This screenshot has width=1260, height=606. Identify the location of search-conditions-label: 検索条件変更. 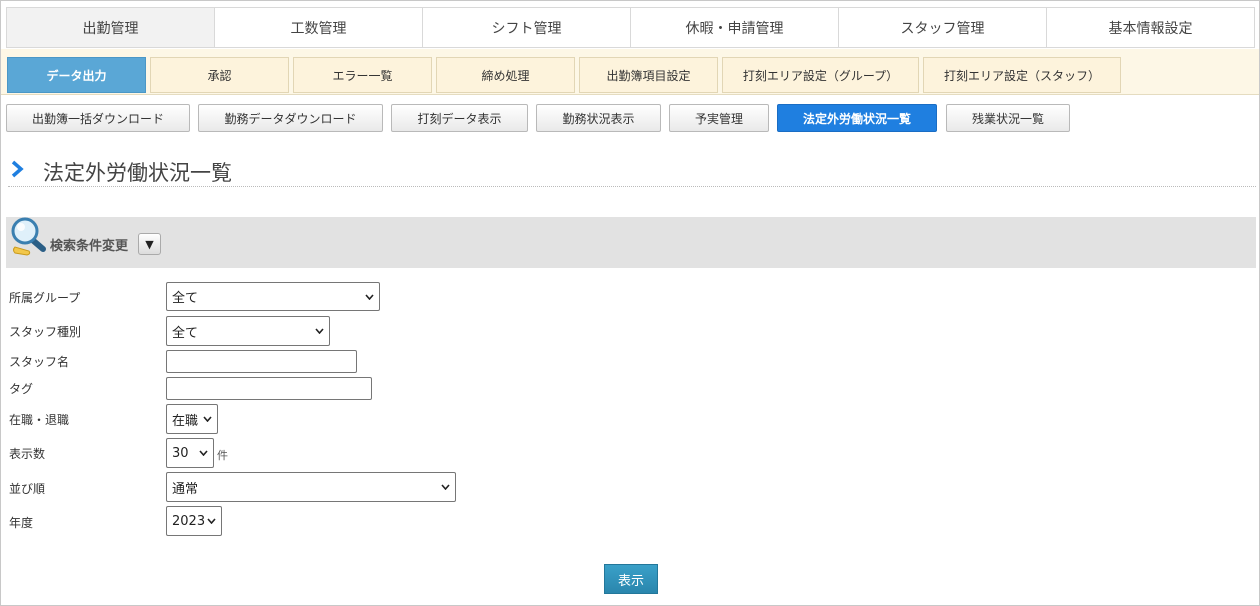
(89, 246).